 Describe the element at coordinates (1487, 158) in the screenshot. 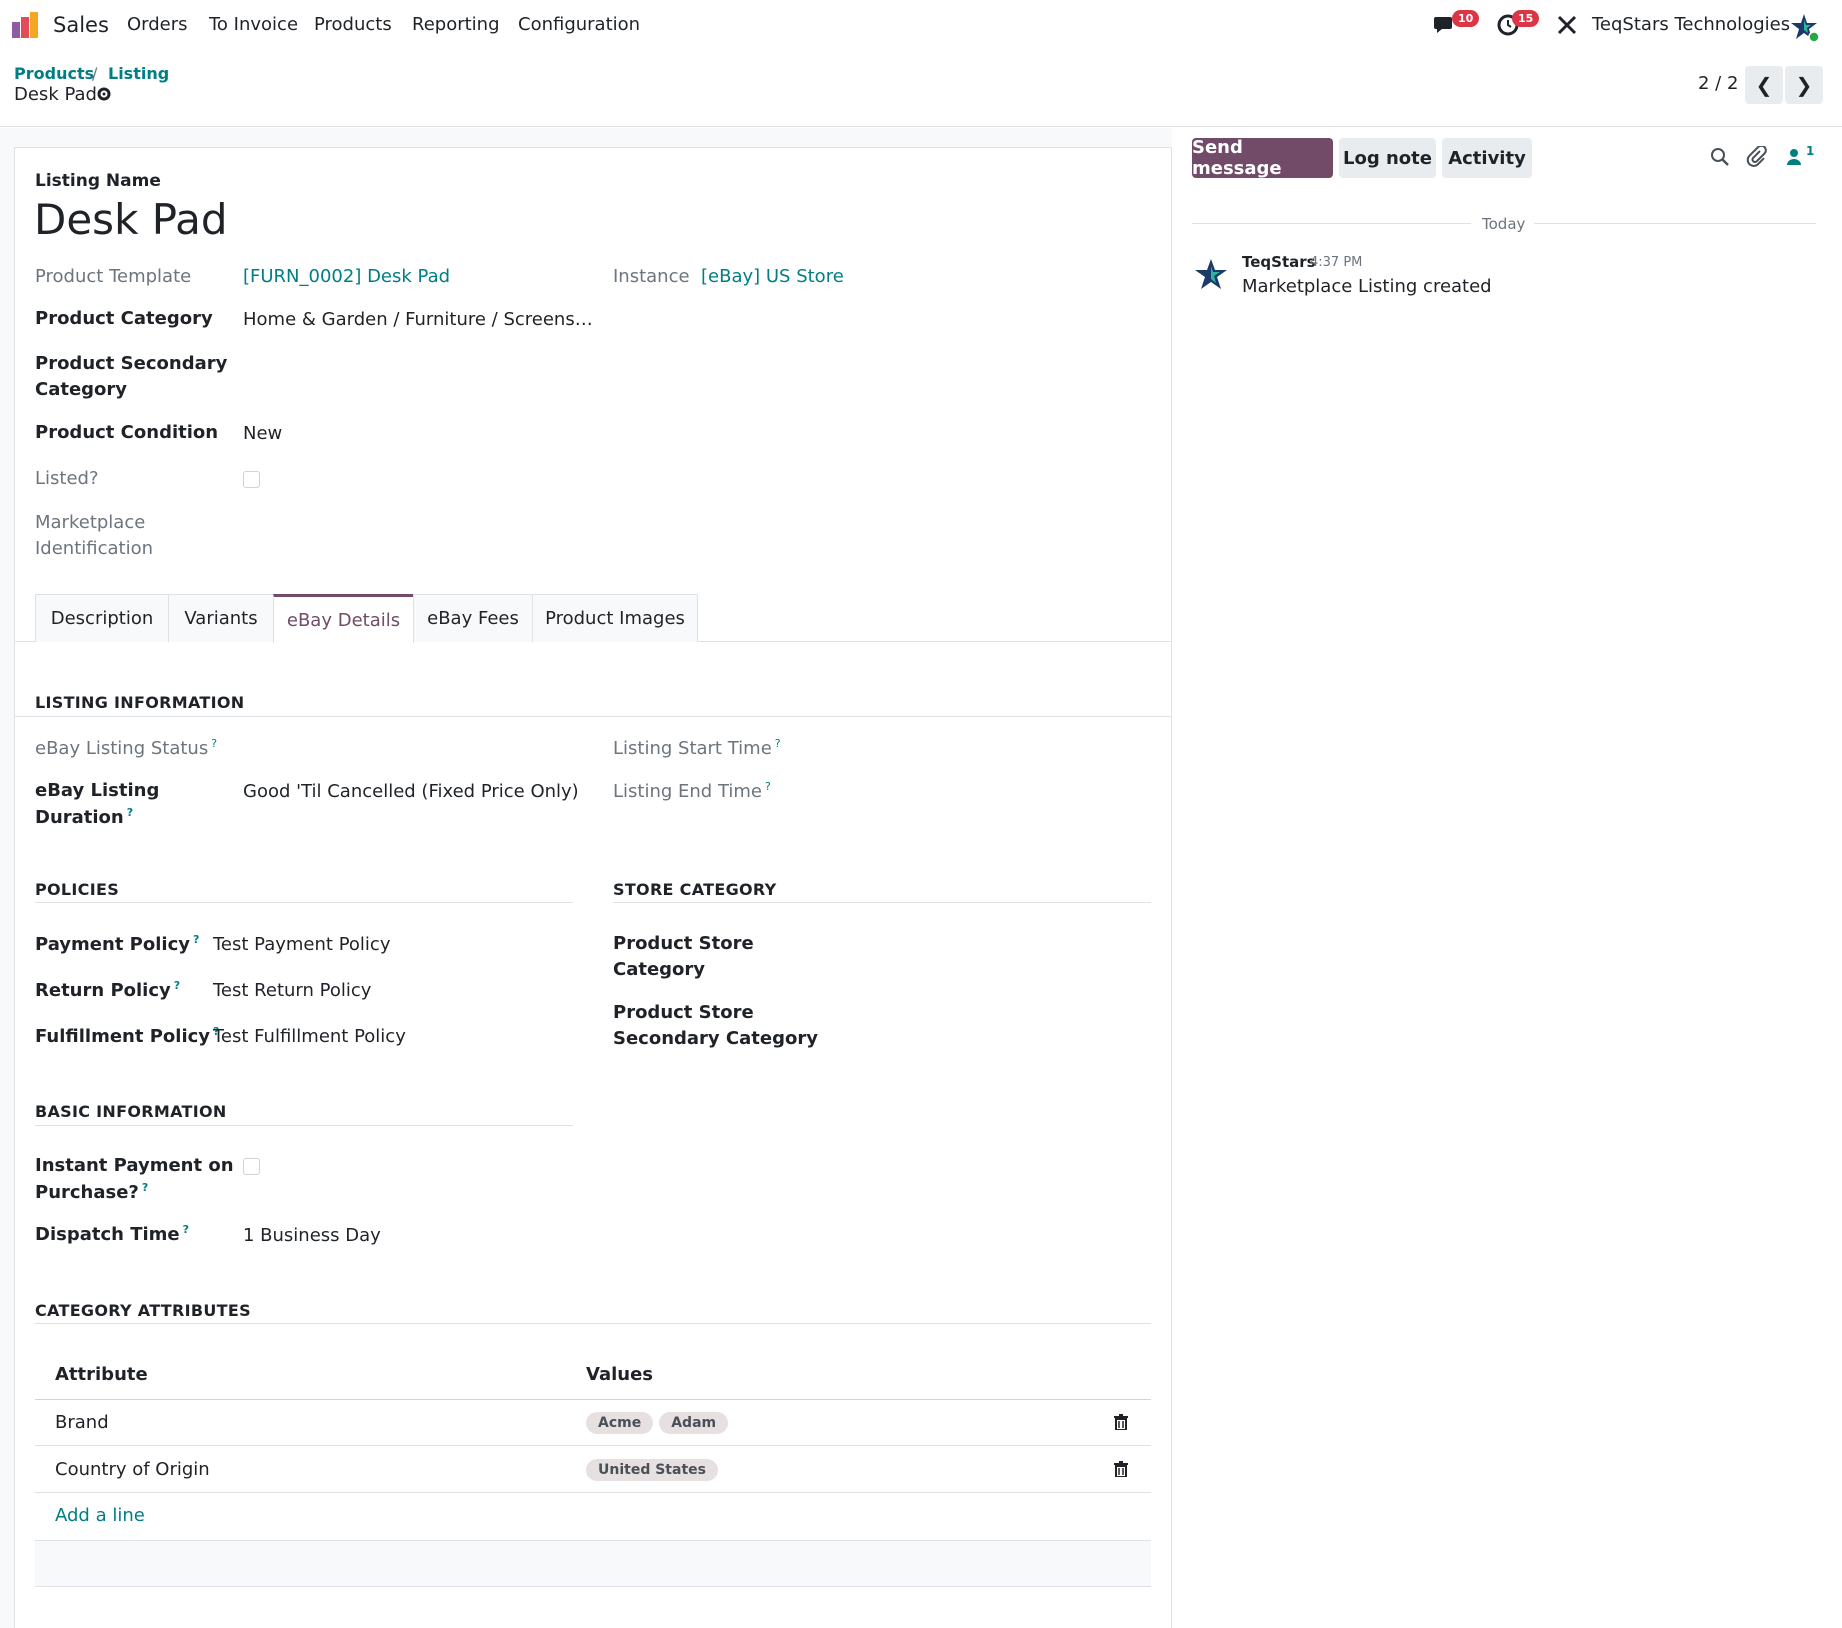

I see `activity-button: Activity` at that location.